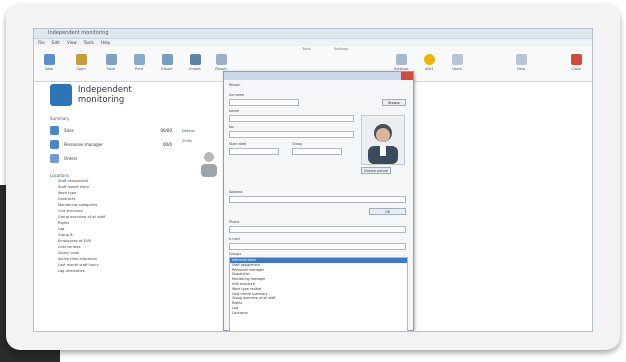 The width and height of the screenshot is (626, 362). I want to click on ribbon-settings-button: Settings, so click(401, 62).